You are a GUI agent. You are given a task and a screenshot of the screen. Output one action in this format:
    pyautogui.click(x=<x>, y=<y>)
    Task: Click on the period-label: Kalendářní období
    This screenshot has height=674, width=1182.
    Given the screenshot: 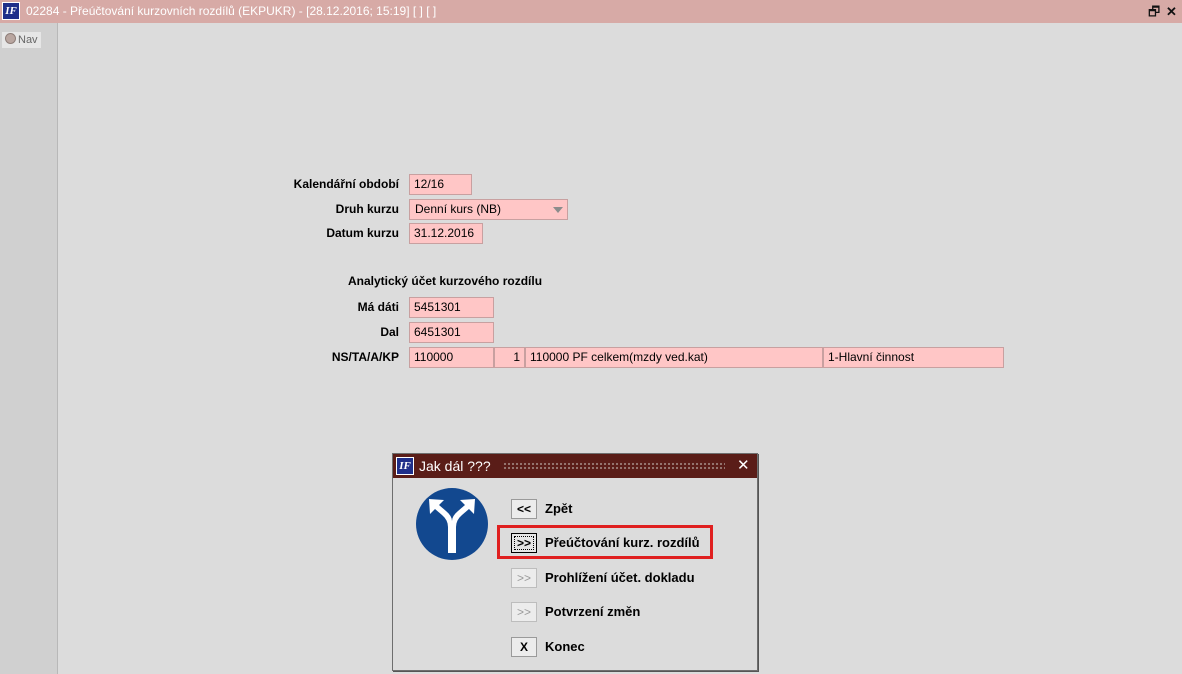 What is the action you would take?
    pyautogui.click(x=346, y=184)
    